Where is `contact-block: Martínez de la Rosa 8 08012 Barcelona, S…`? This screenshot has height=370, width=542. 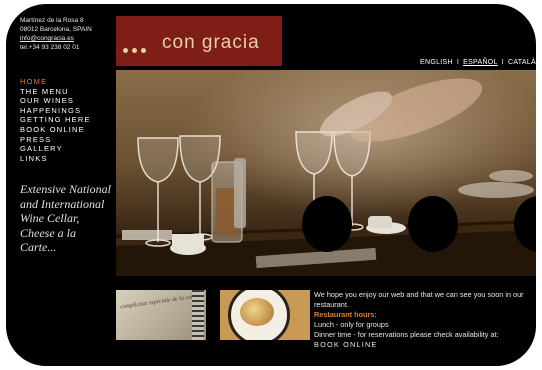 contact-block: Martínez de la Rosa 8 08012 Barcelona, S… is located at coordinates (66, 34).